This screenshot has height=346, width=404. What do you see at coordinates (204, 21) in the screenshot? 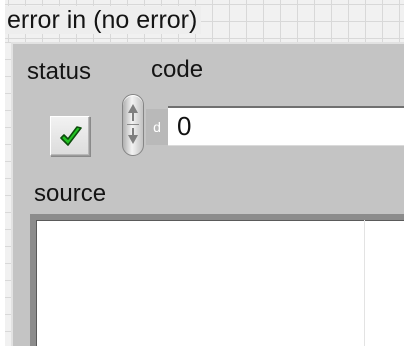
I see `cluster-title-bar: error in (no error)` at bounding box center [204, 21].